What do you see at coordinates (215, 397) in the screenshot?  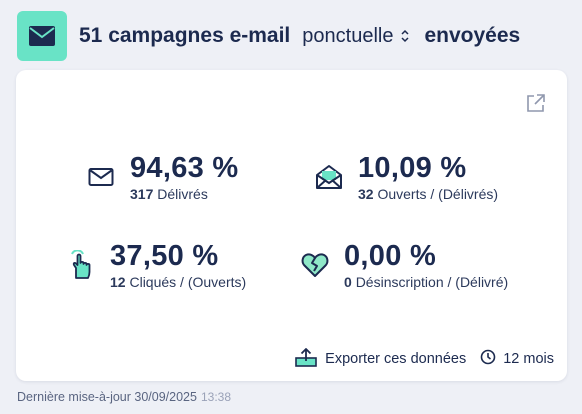 I see `last-update-time: 13:38` at bounding box center [215, 397].